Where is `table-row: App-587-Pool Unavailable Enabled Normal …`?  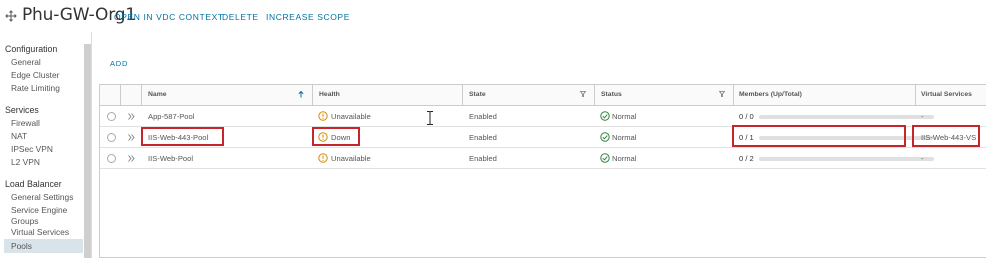 table-row: App-587-Pool Unavailable Enabled Normal … is located at coordinates (543, 116).